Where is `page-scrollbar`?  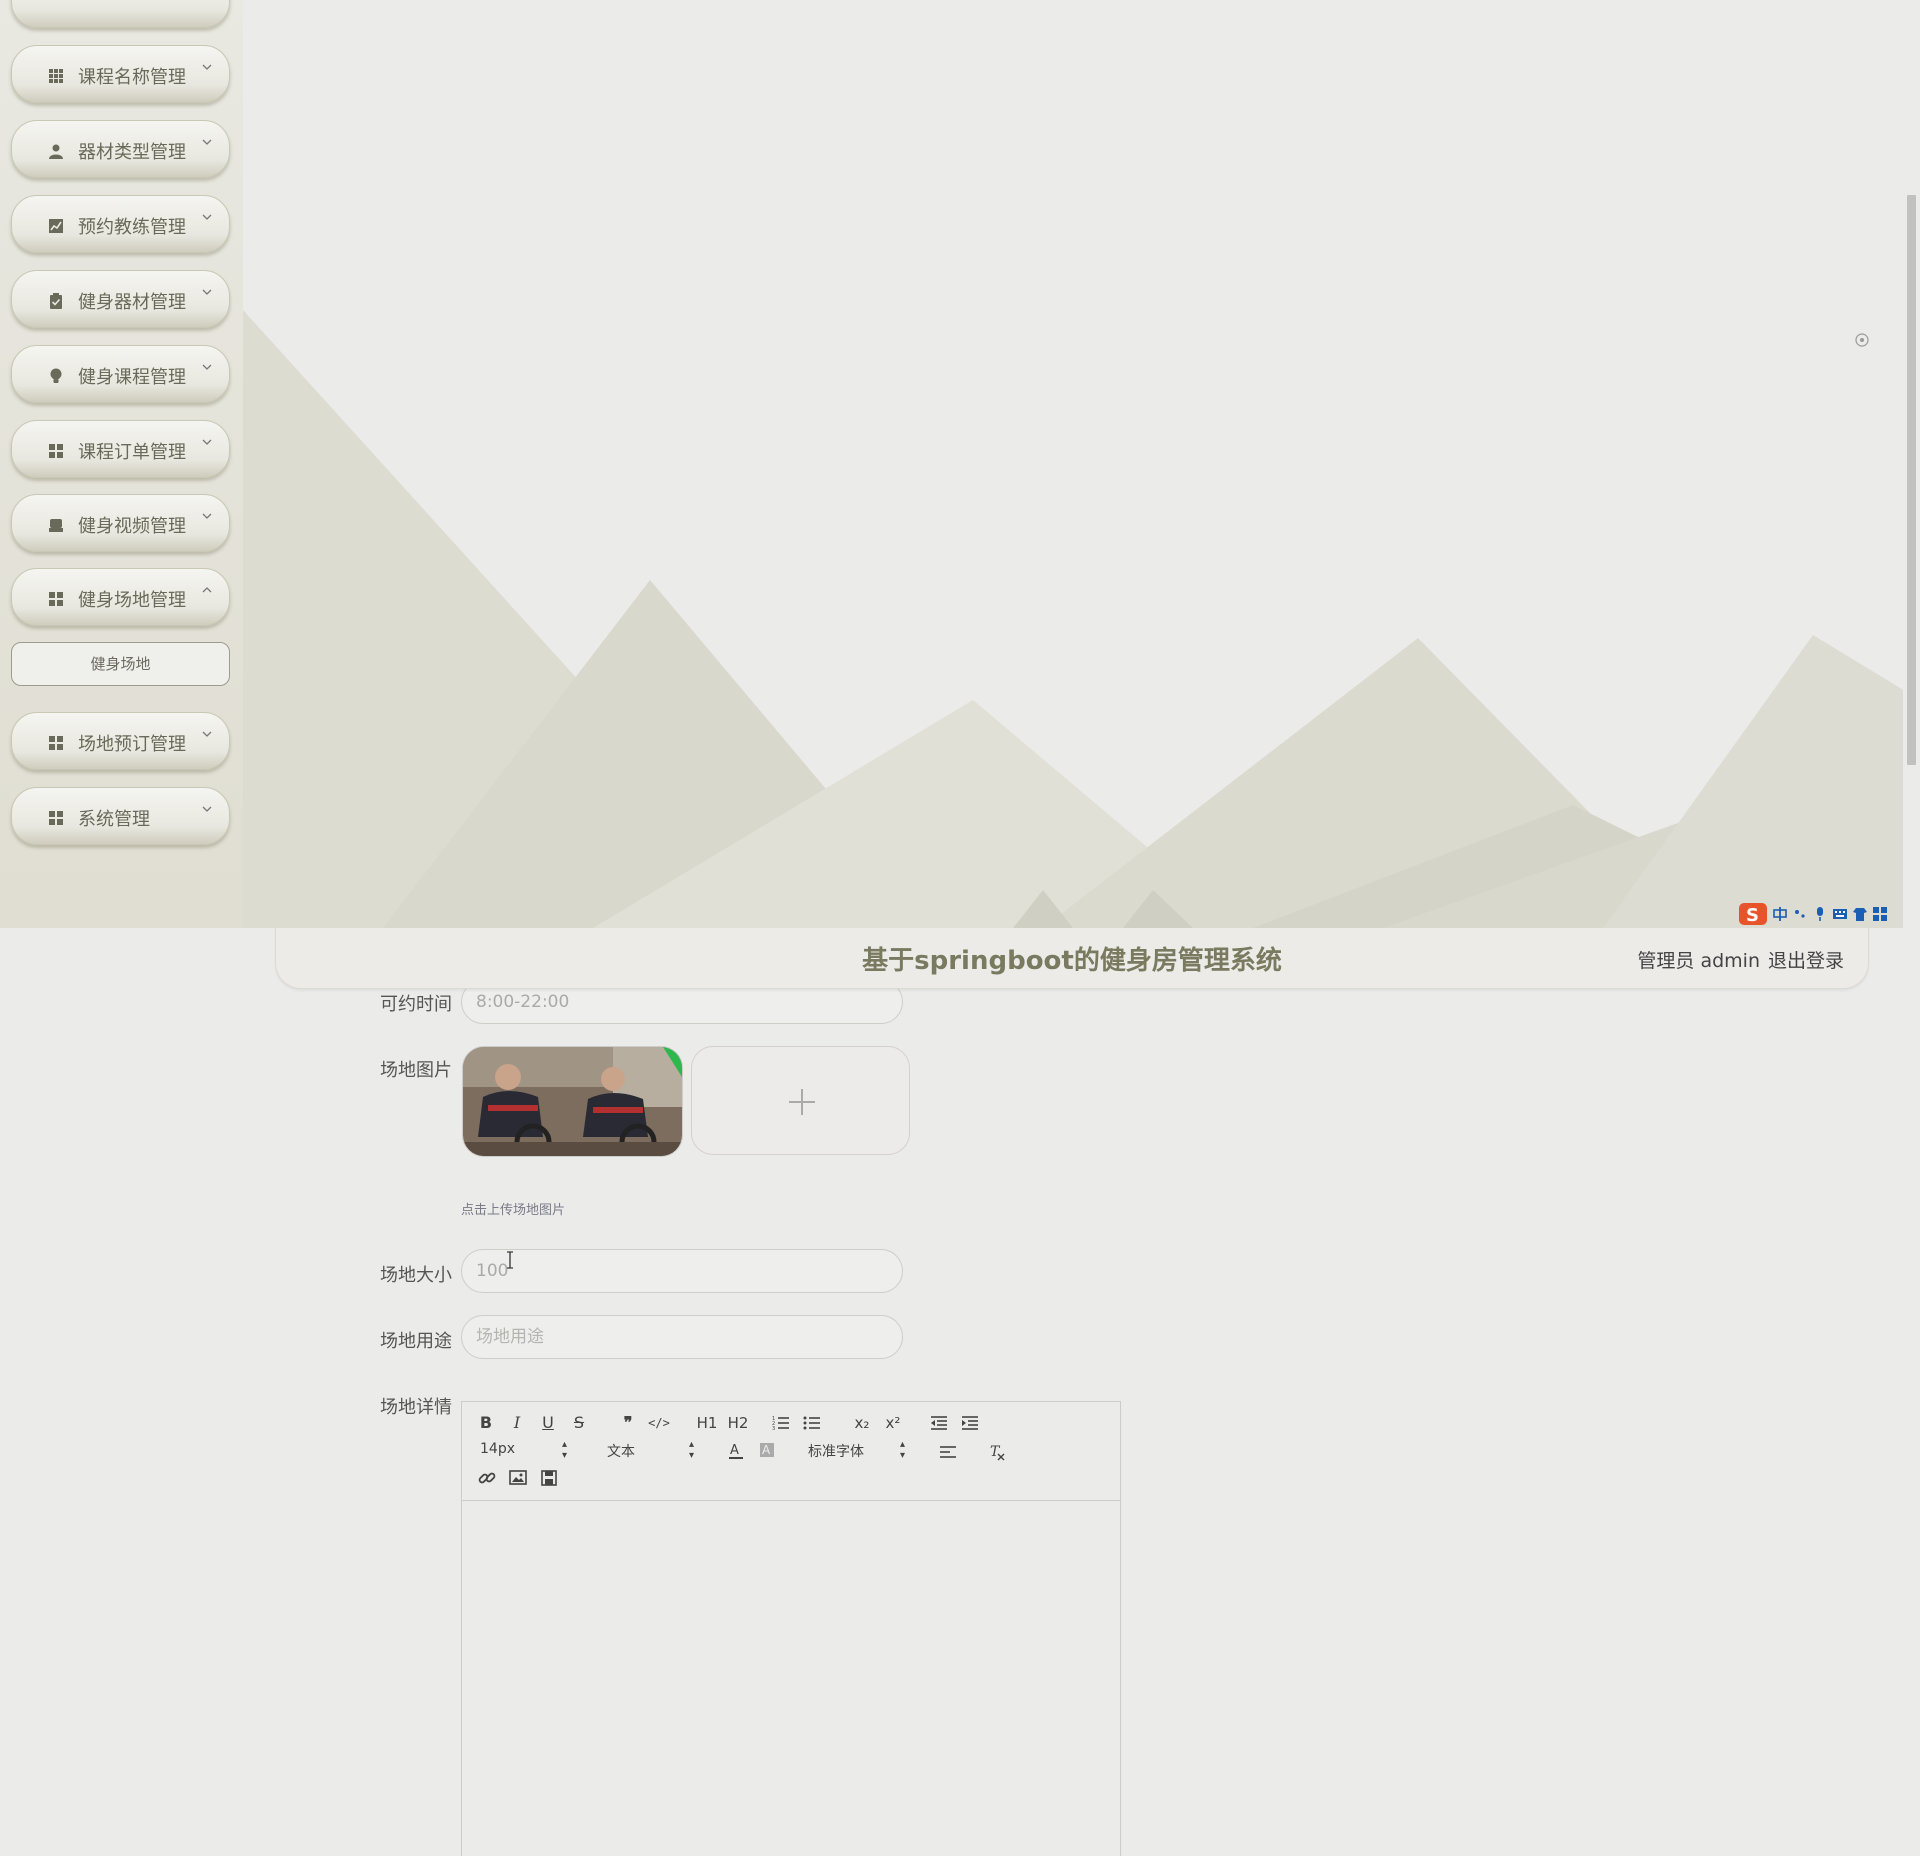
page-scrollbar is located at coordinates (1911, 464).